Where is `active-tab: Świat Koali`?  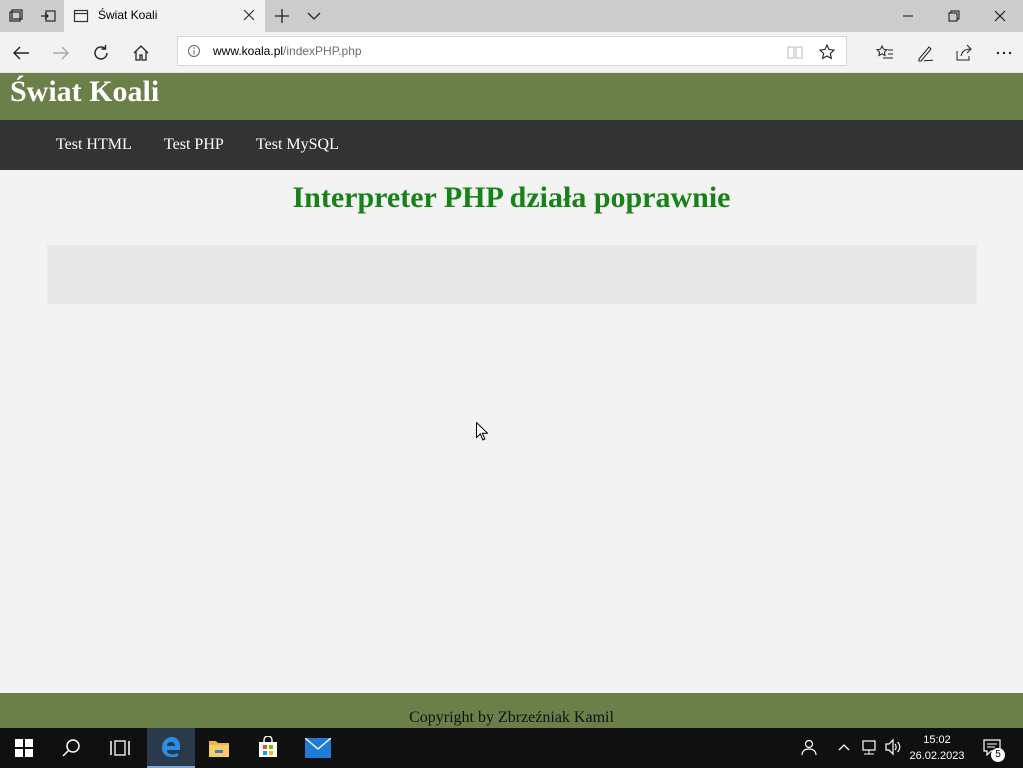
active-tab: Świat Koali is located at coordinates (164, 16).